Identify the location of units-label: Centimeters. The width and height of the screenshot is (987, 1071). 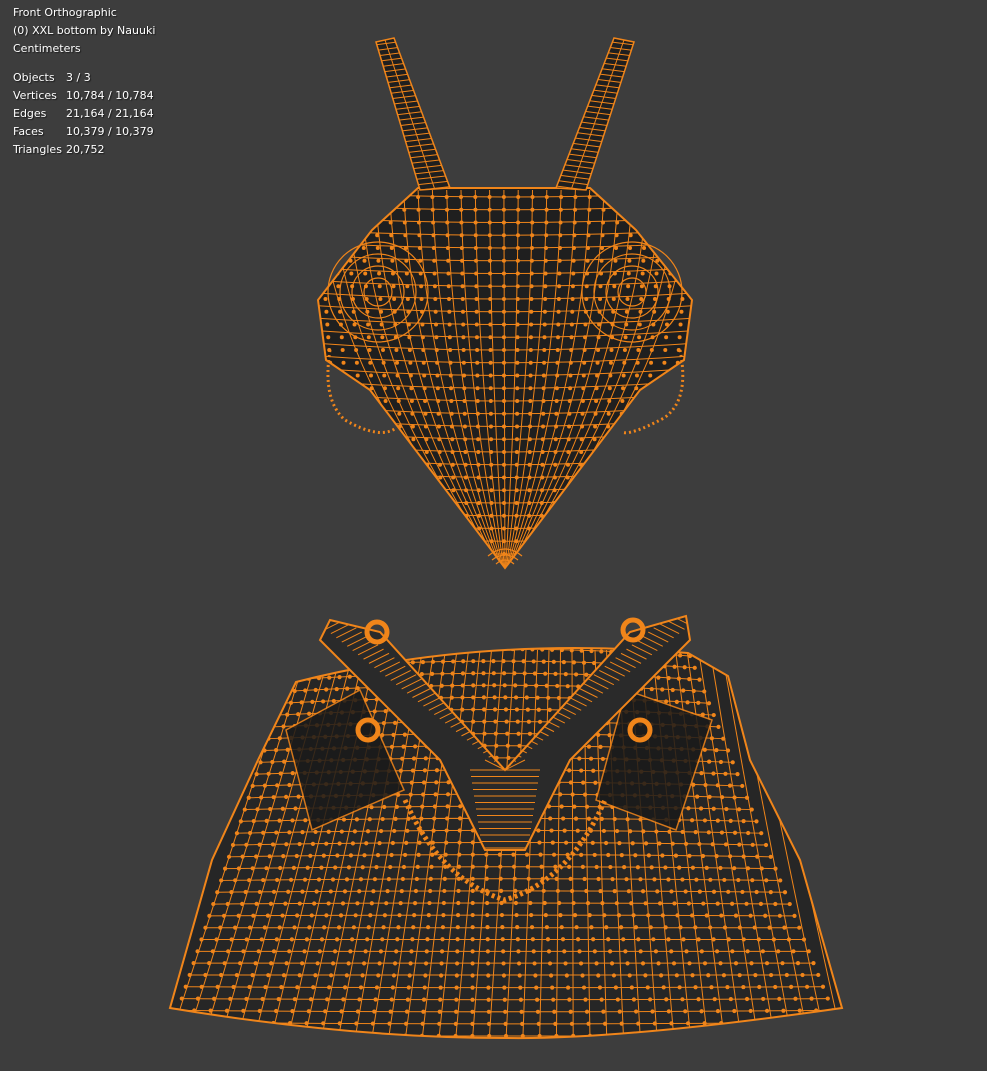
(47, 48).